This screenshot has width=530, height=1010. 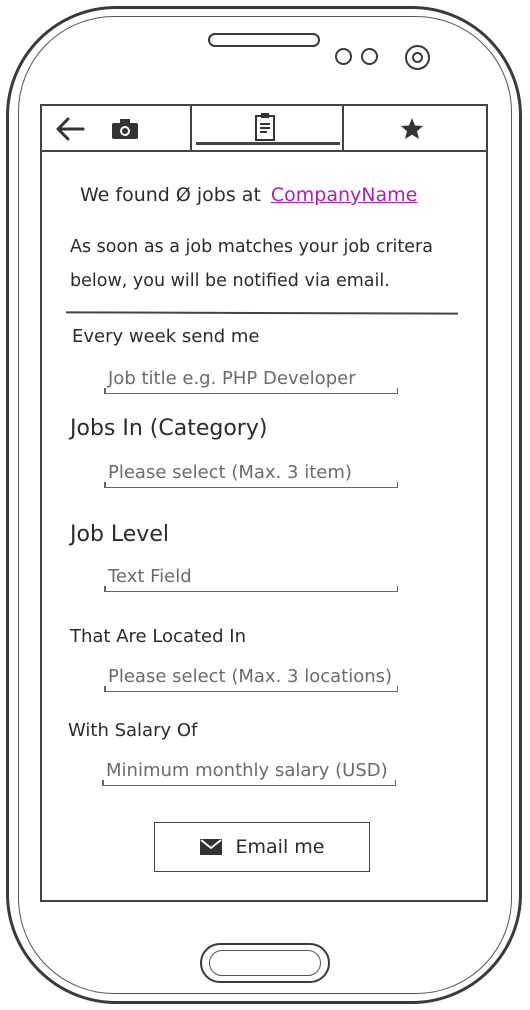 I want to click on category-select: Please select (Max. 3 item), so click(x=251, y=474).